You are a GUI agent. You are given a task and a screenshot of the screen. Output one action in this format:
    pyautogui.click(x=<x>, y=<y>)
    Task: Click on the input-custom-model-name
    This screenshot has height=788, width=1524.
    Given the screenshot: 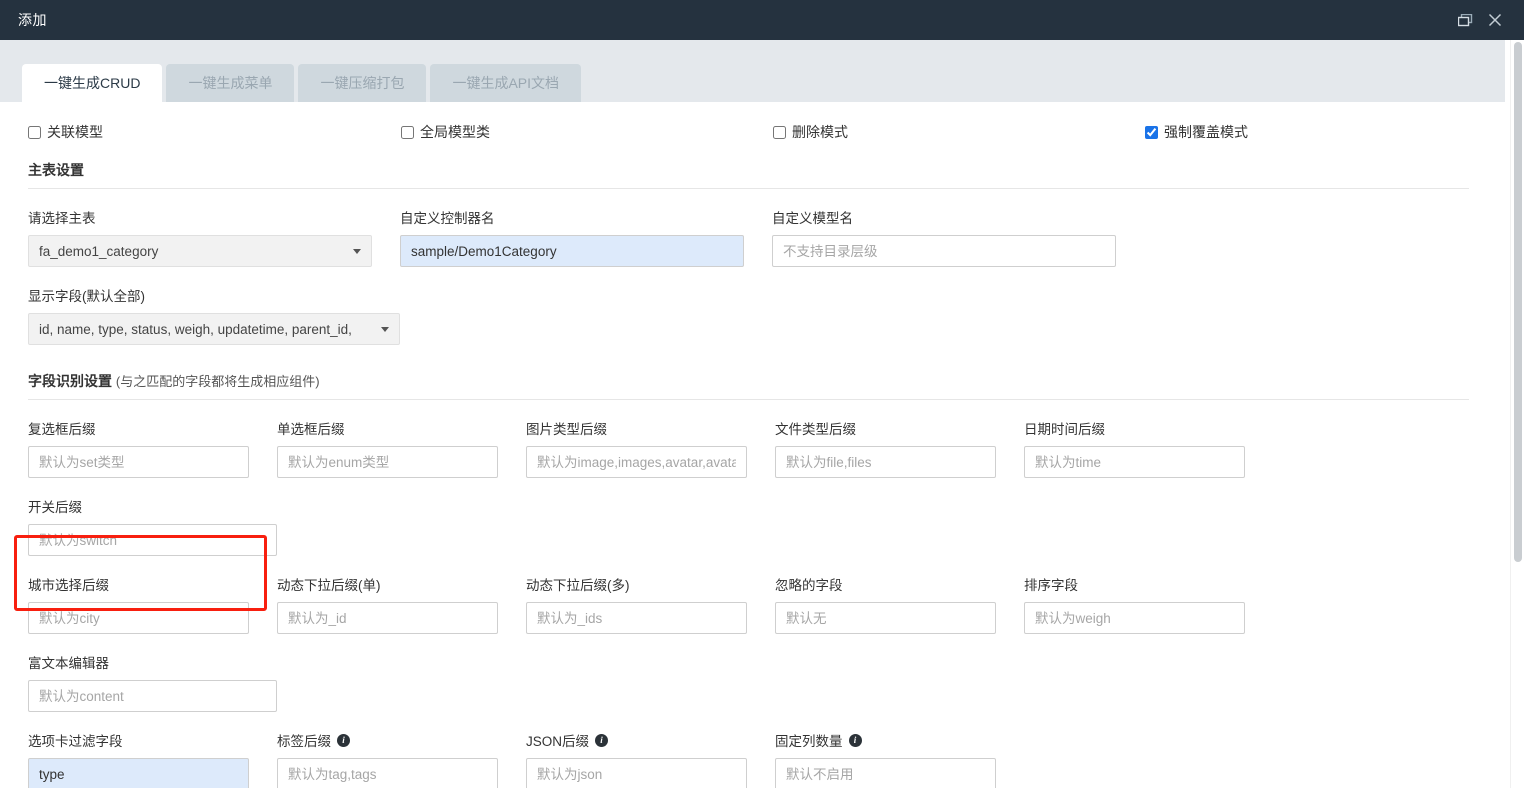 What is the action you would take?
    pyautogui.click(x=944, y=251)
    